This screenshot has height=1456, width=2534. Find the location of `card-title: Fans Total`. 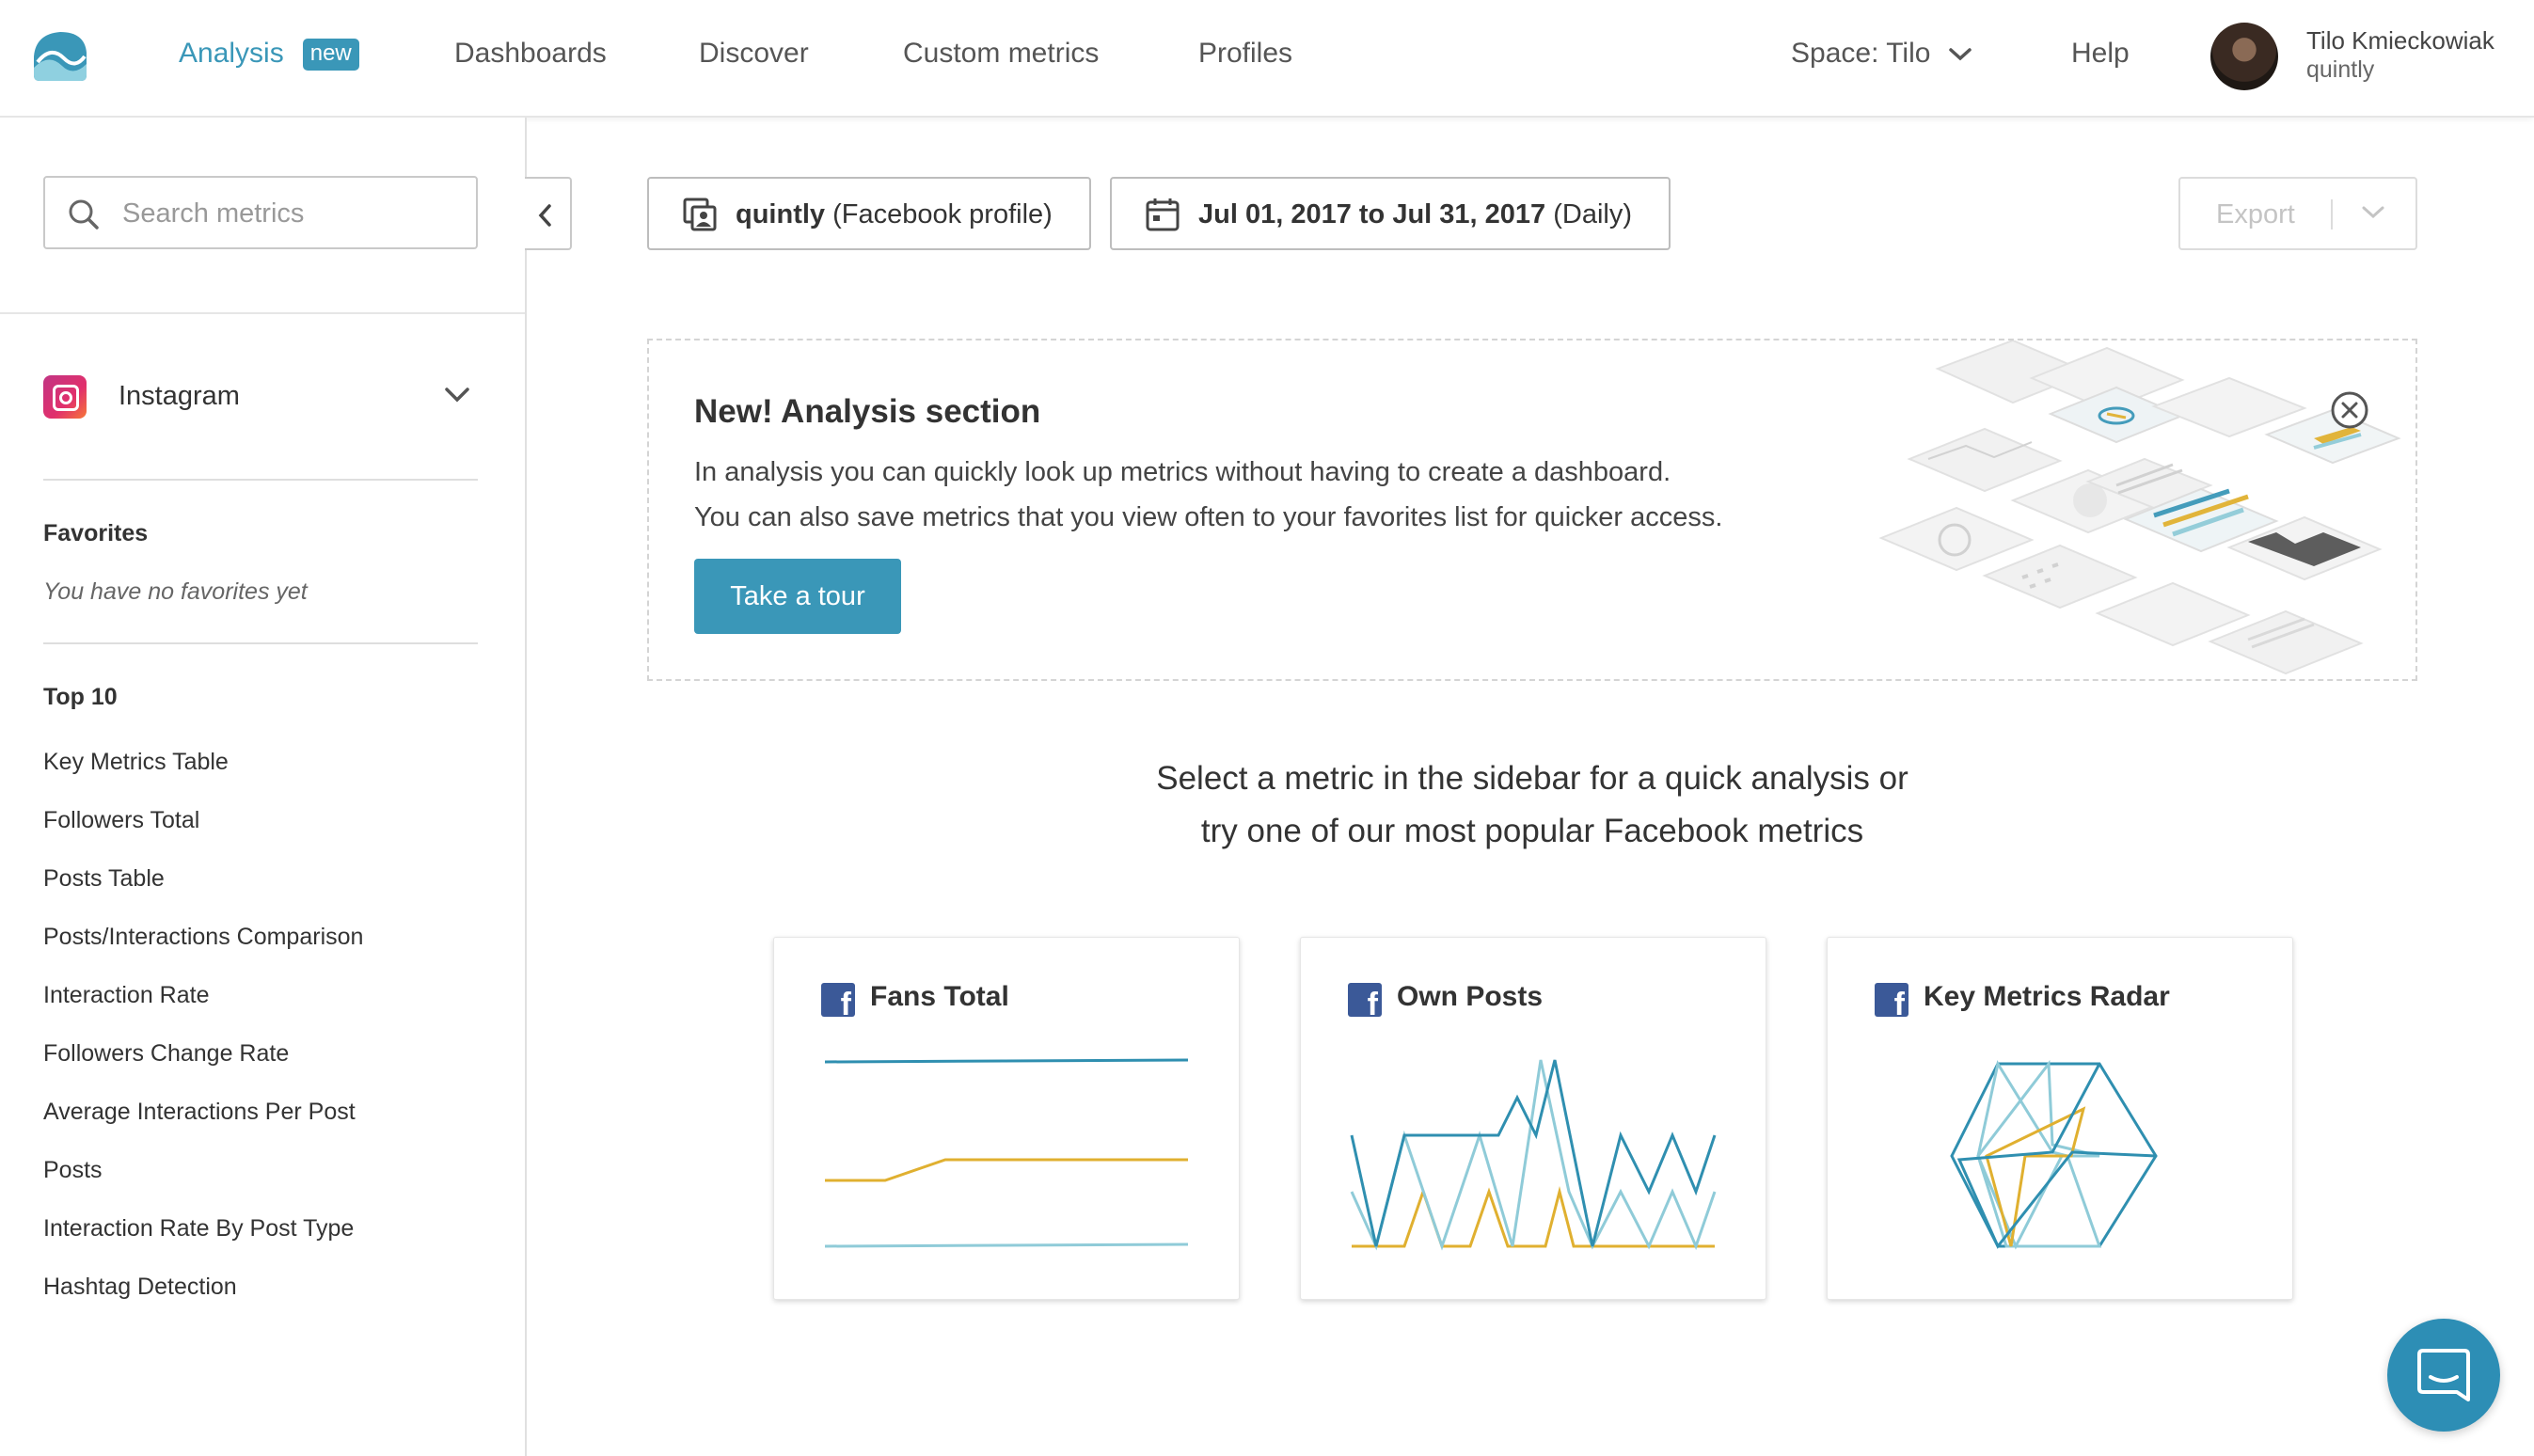

card-title: Fans Total is located at coordinates (939, 996).